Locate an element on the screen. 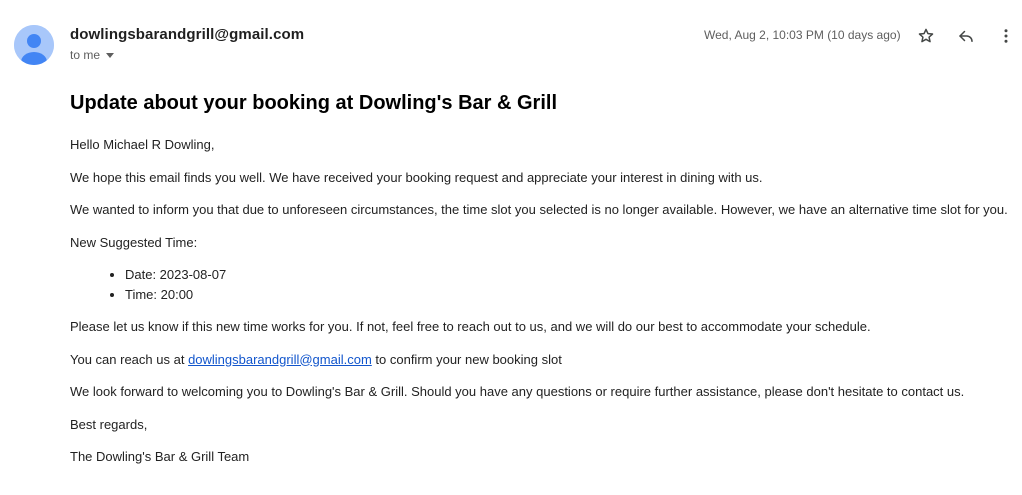 Image resolution: width=1022 pixels, height=495 pixels. booking-date-item: Date: 2023-08-07 is located at coordinates (570, 275).